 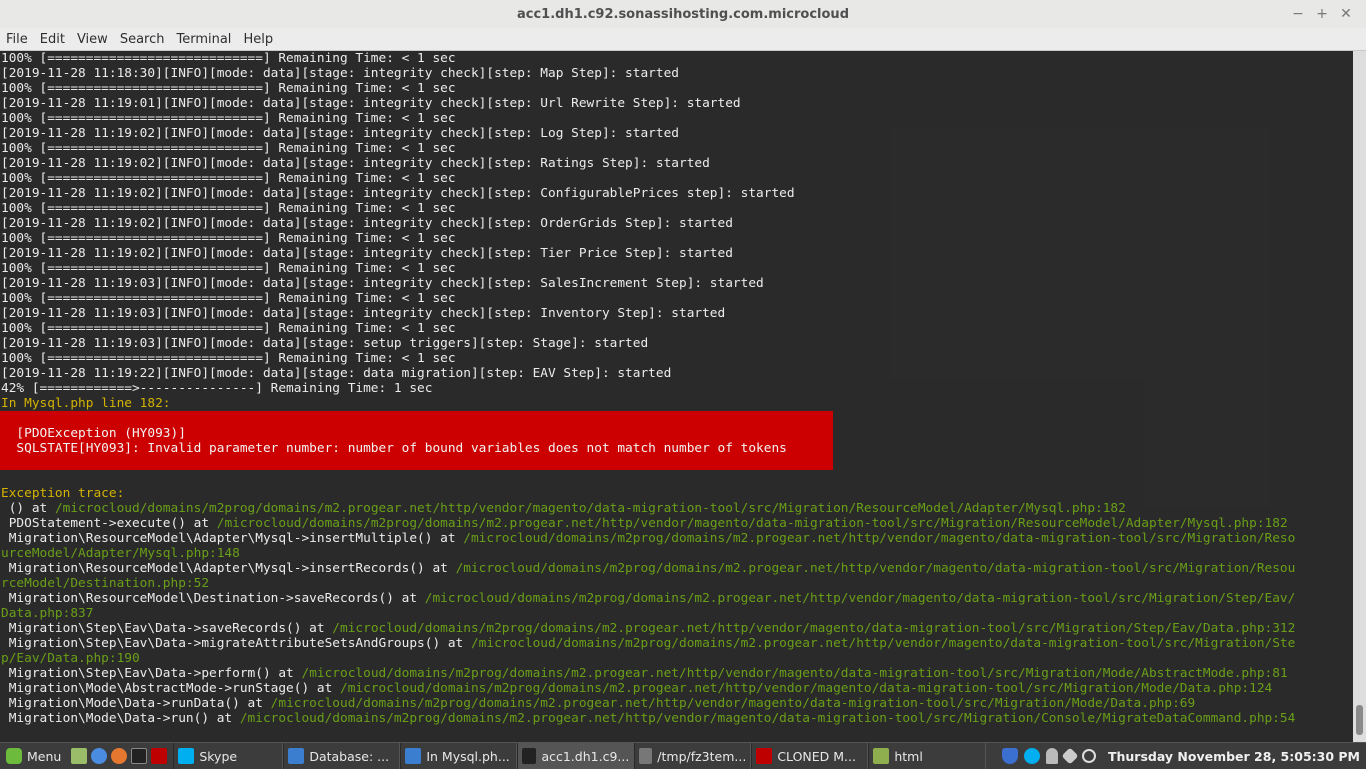 What do you see at coordinates (1234, 756) in the screenshot?
I see `clock: Thursday November 28, 5:05:30 PM` at bounding box center [1234, 756].